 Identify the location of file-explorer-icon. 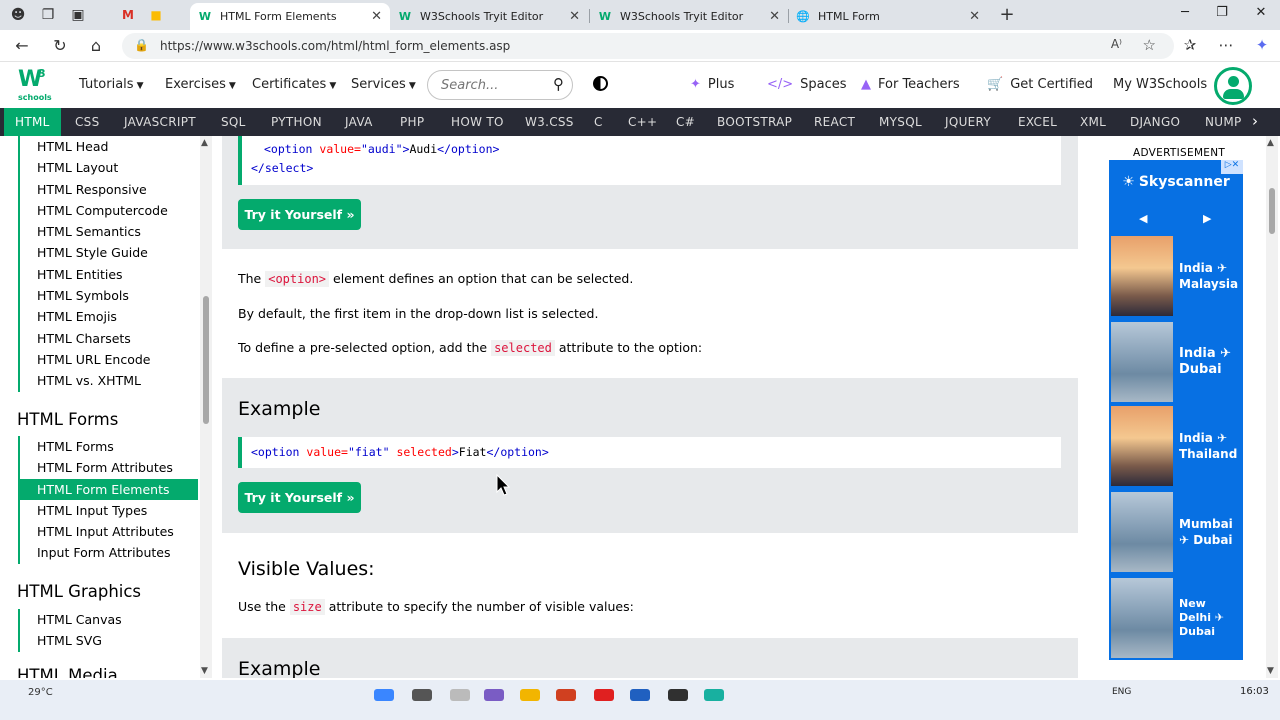
(530, 695).